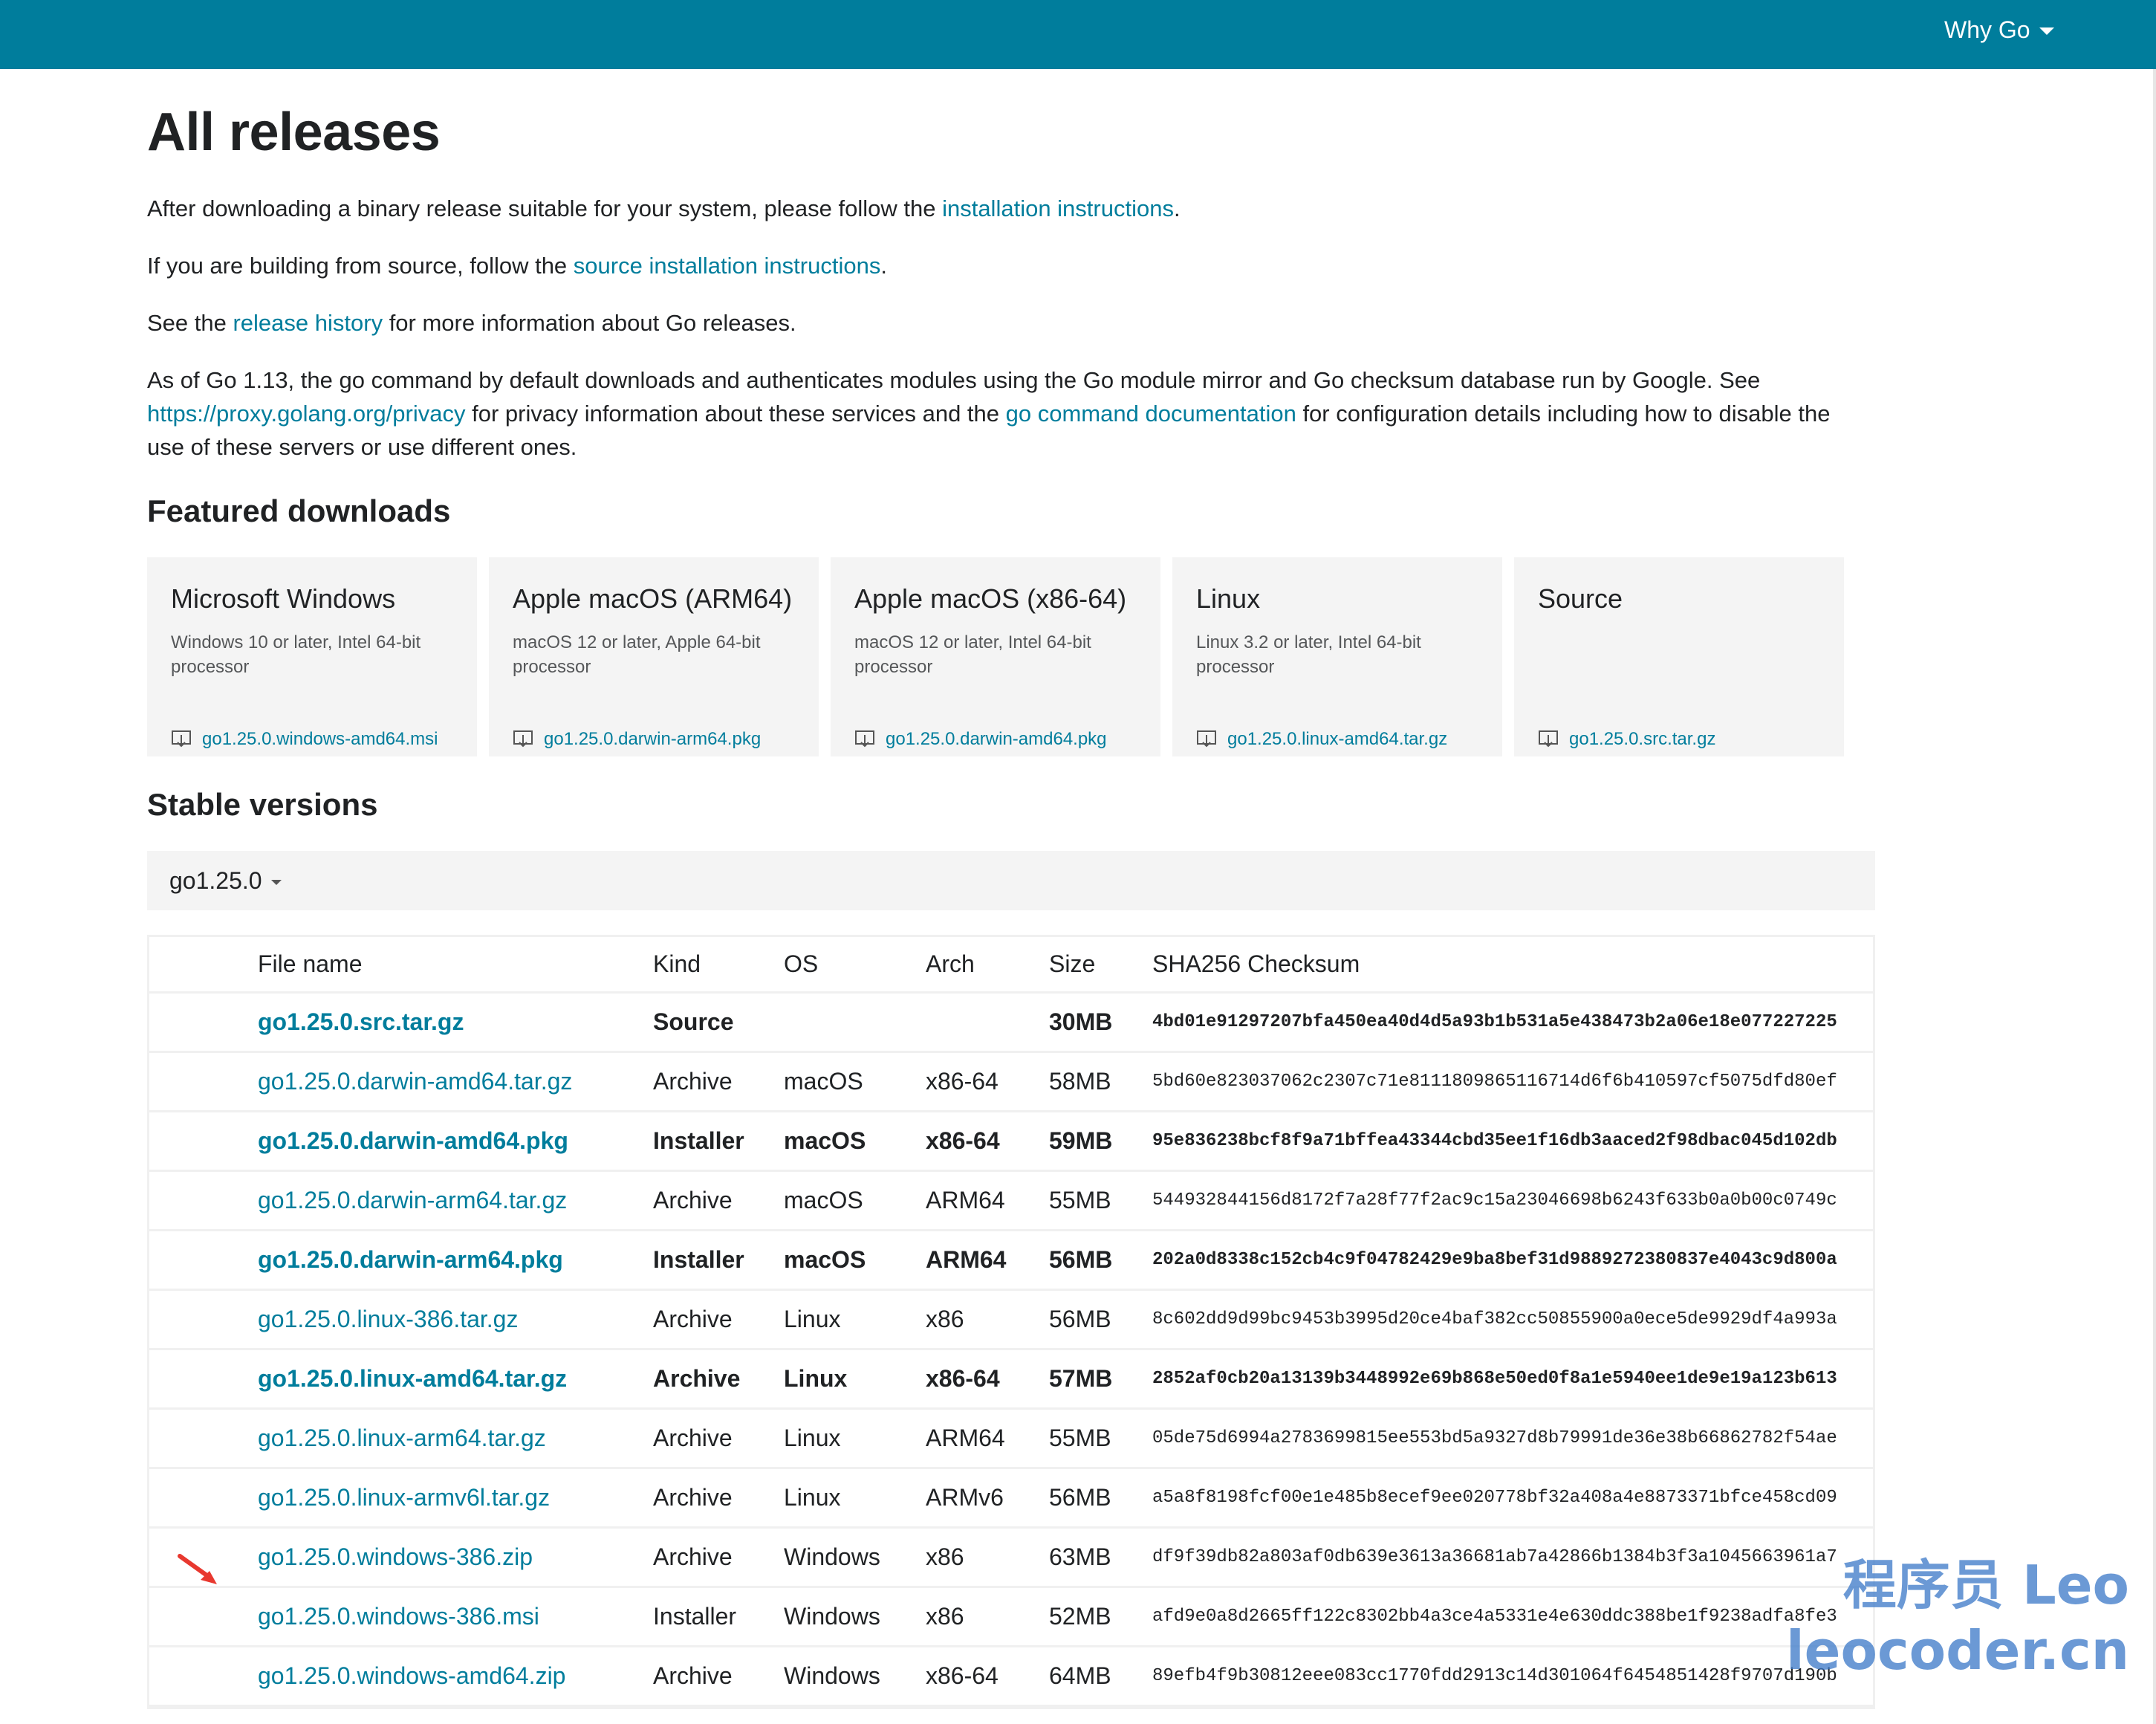  I want to click on kind-cell: Source, so click(693, 1021).